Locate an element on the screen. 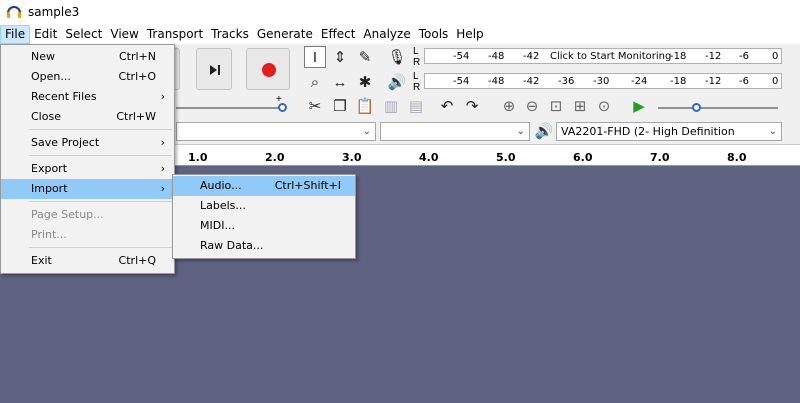 This screenshot has height=403, width=800. playback-meter: -54 -48 -42 -36 -30 -24 -18 -12 -6 0 is located at coordinates (603, 81).